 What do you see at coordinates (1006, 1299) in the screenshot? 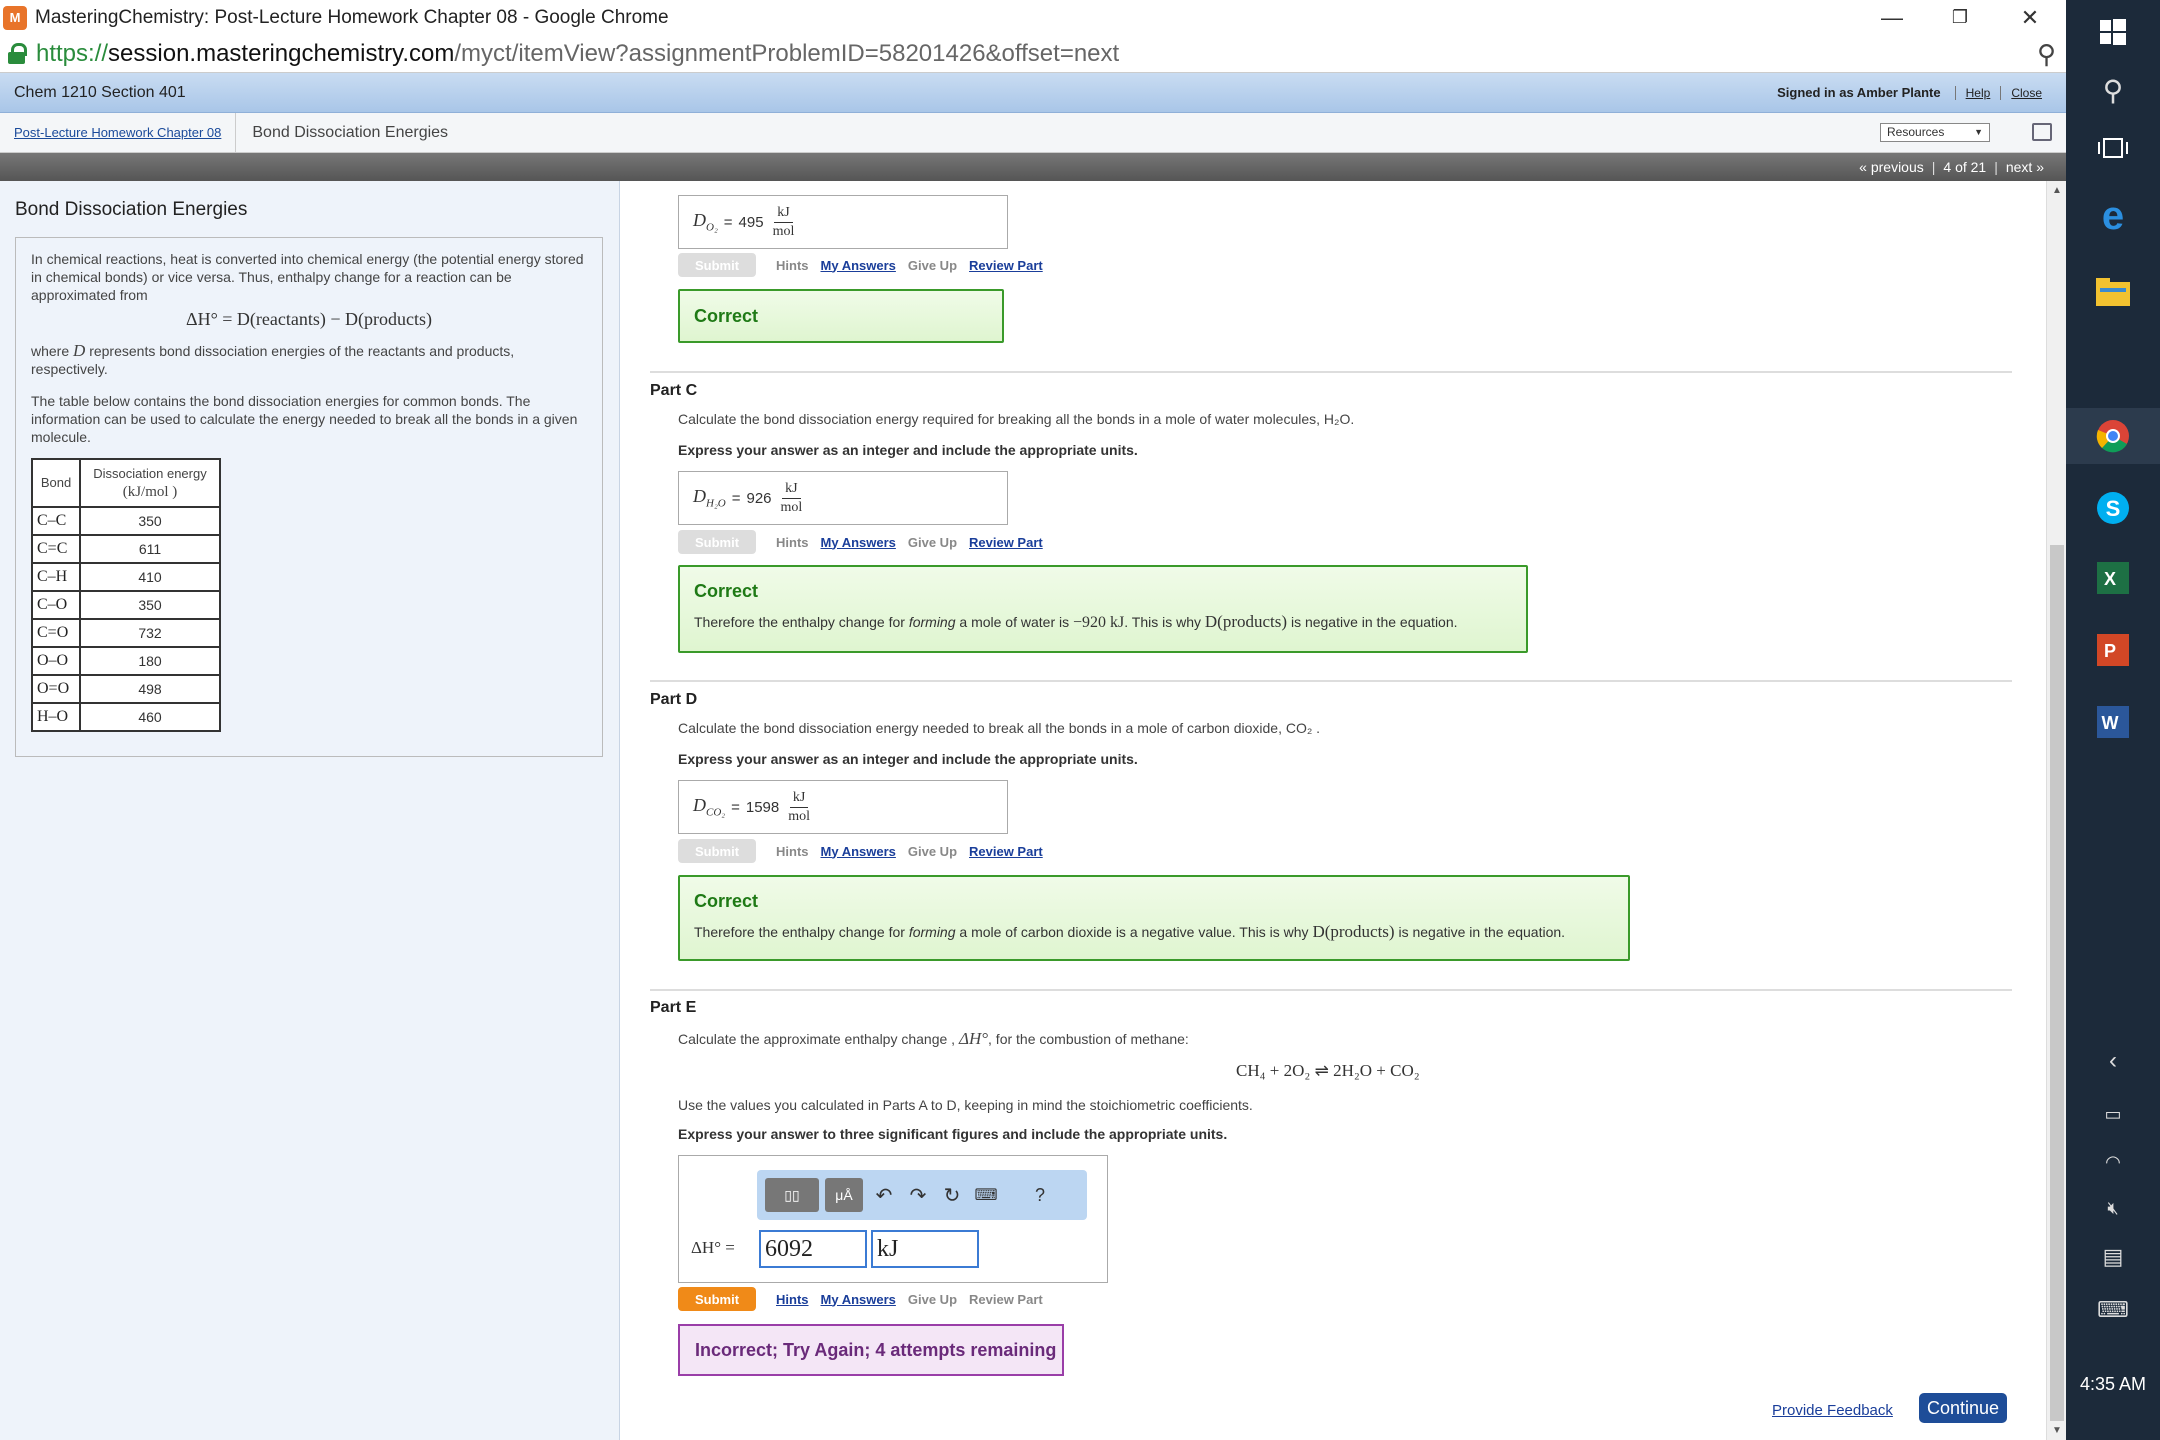
I see `part-e-review-part: Review Part` at bounding box center [1006, 1299].